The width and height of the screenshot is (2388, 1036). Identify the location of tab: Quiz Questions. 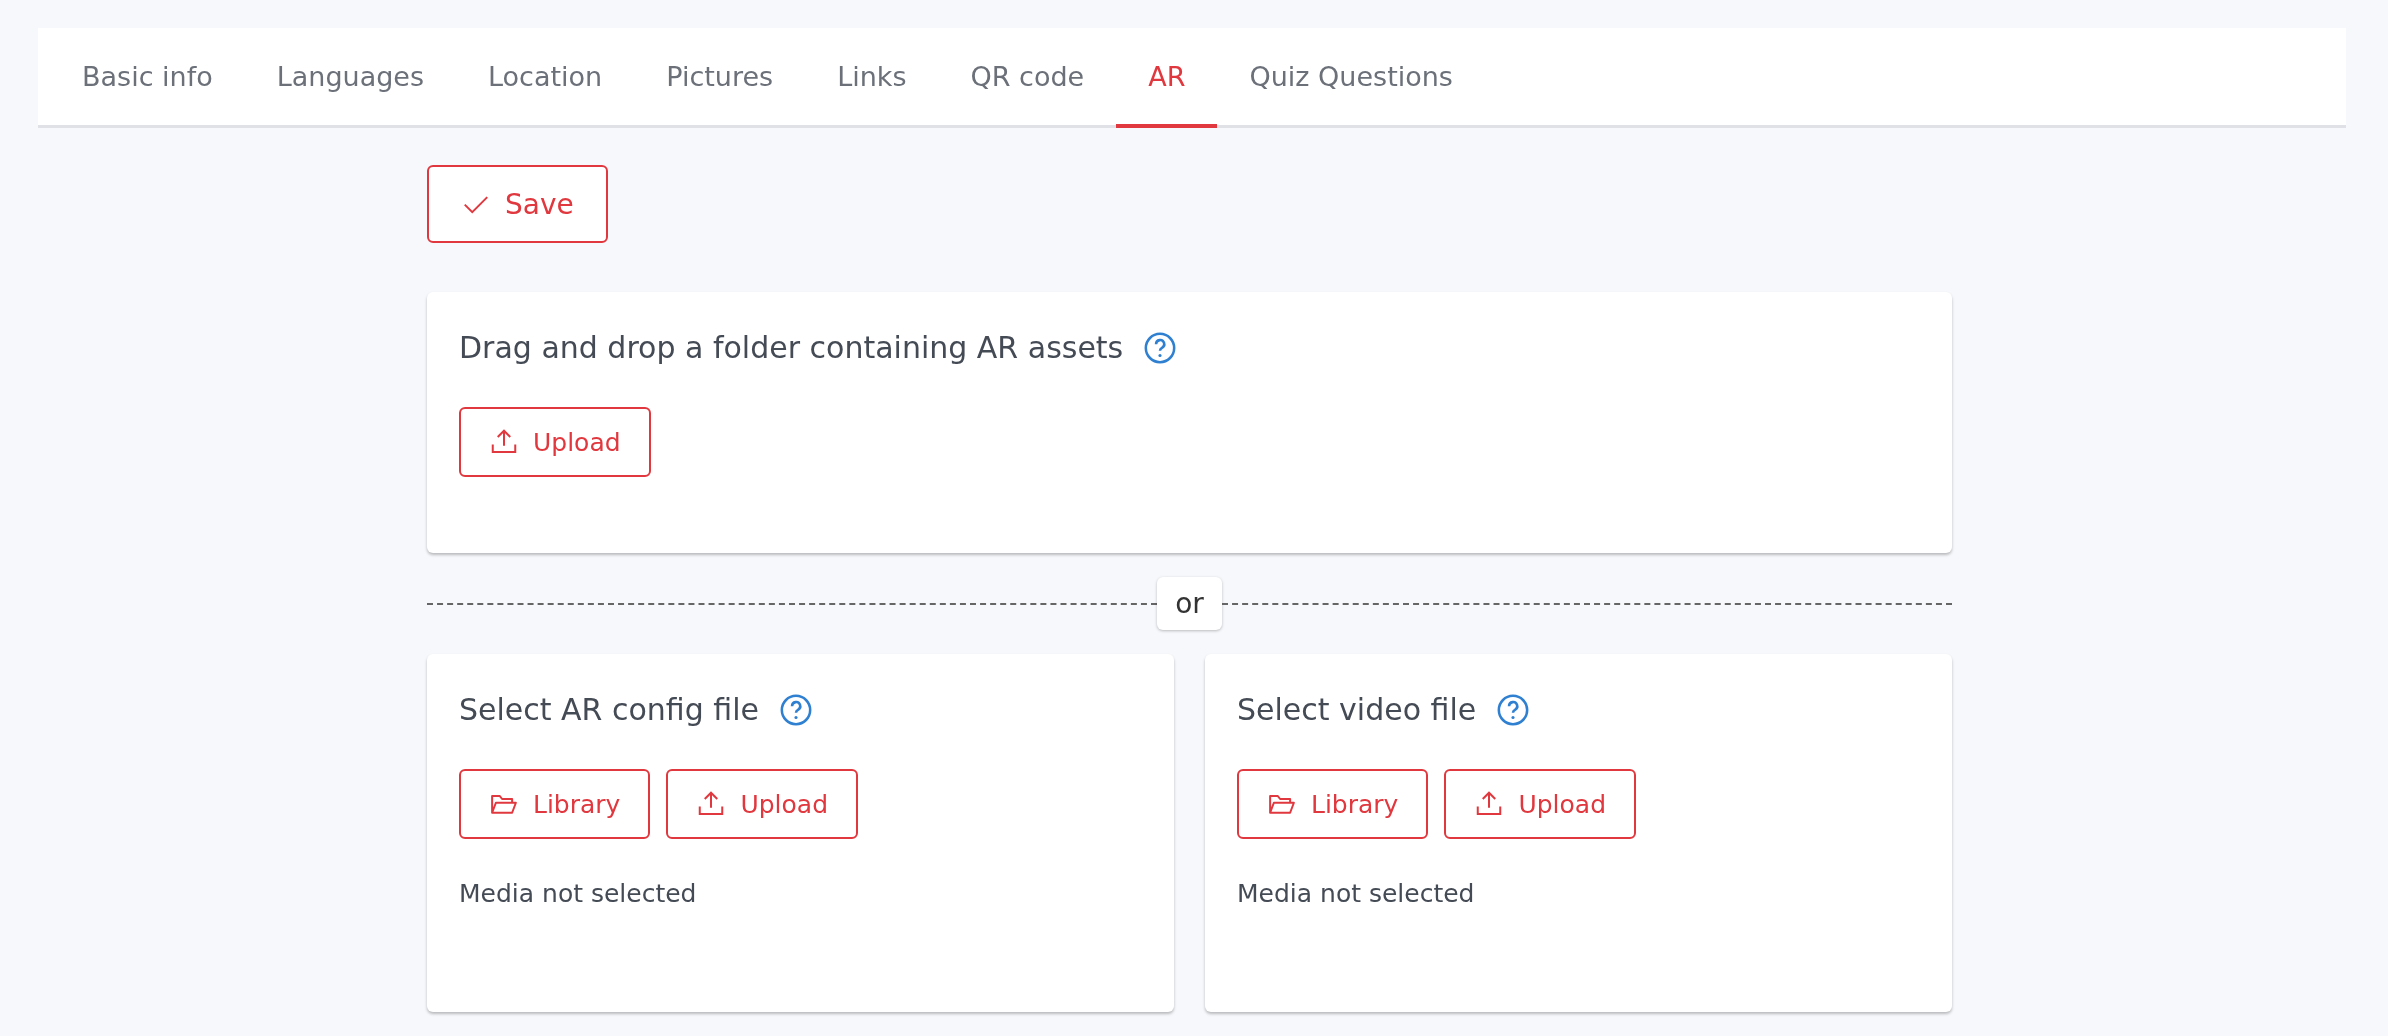
(1351, 78).